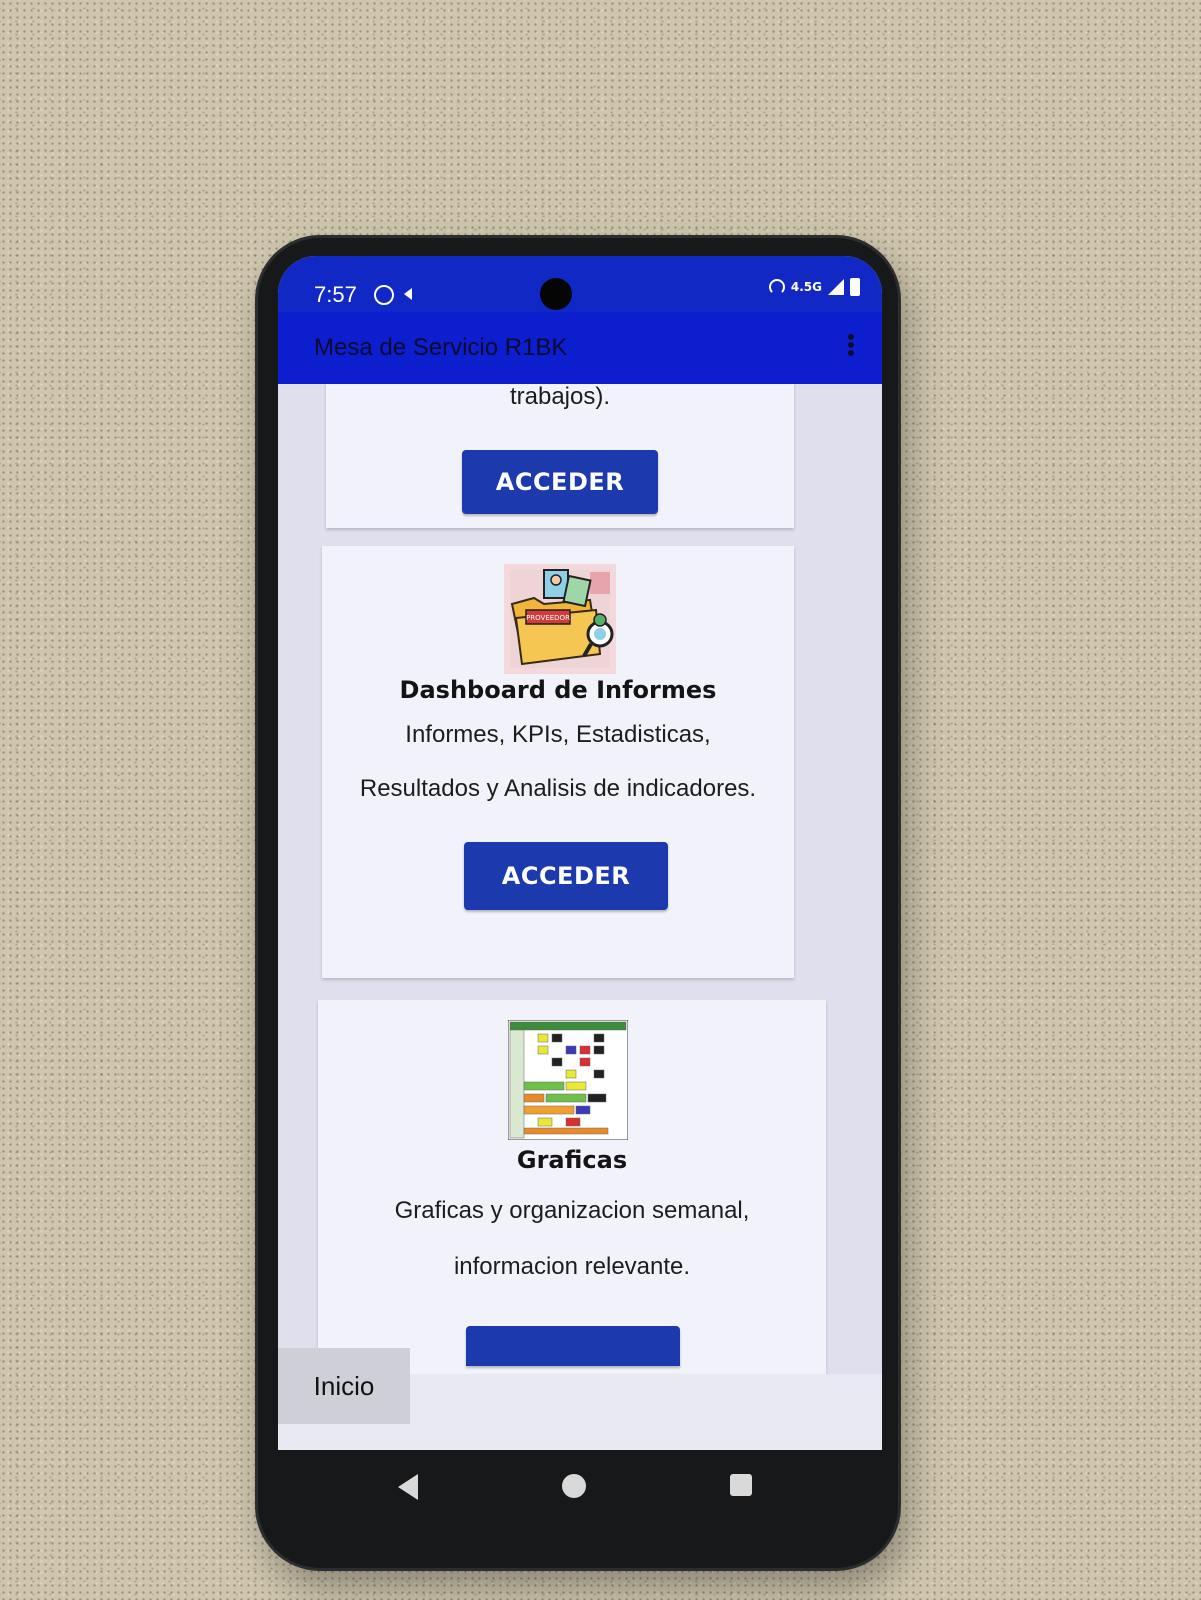  What do you see at coordinates (855, 287) in the screenshot?
I see `battery-icon` at bounding box center [855, 287].